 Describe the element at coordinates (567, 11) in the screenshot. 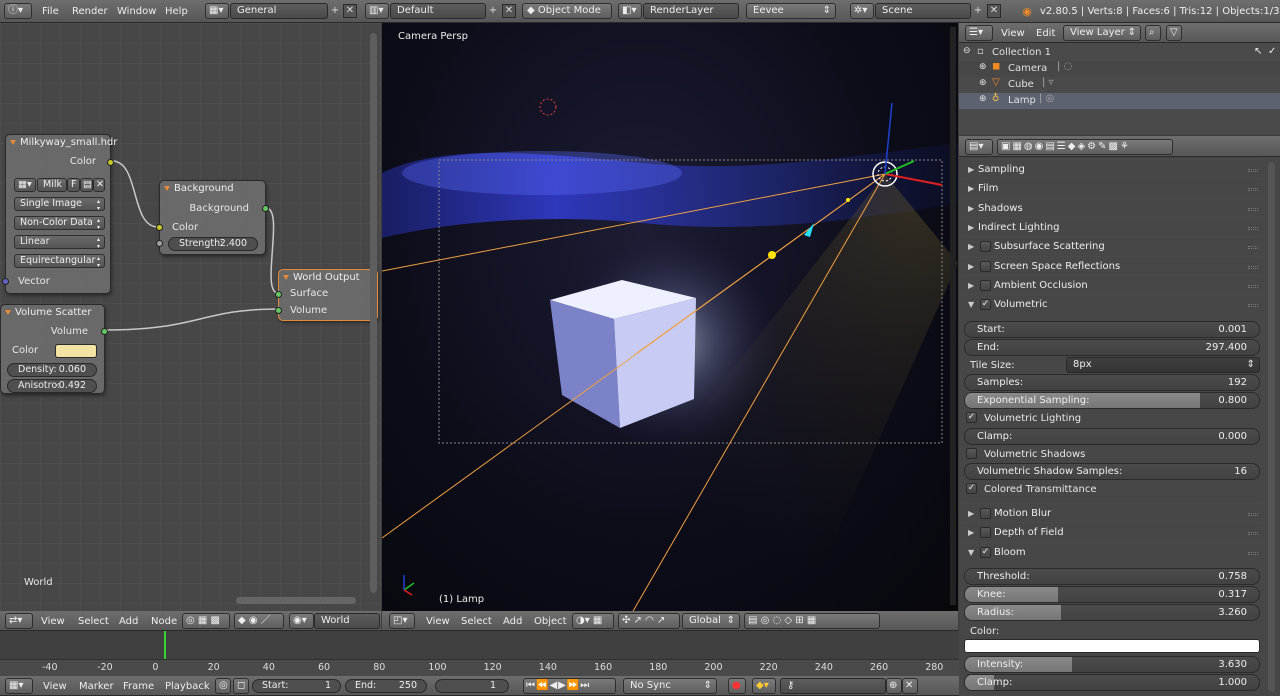

I see `mode-dropdown: ◆ Object Mode` at that location.